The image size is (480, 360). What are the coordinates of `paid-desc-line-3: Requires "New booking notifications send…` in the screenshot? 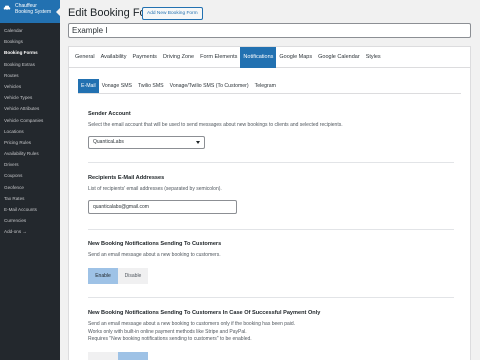 It's located at (170, 339).